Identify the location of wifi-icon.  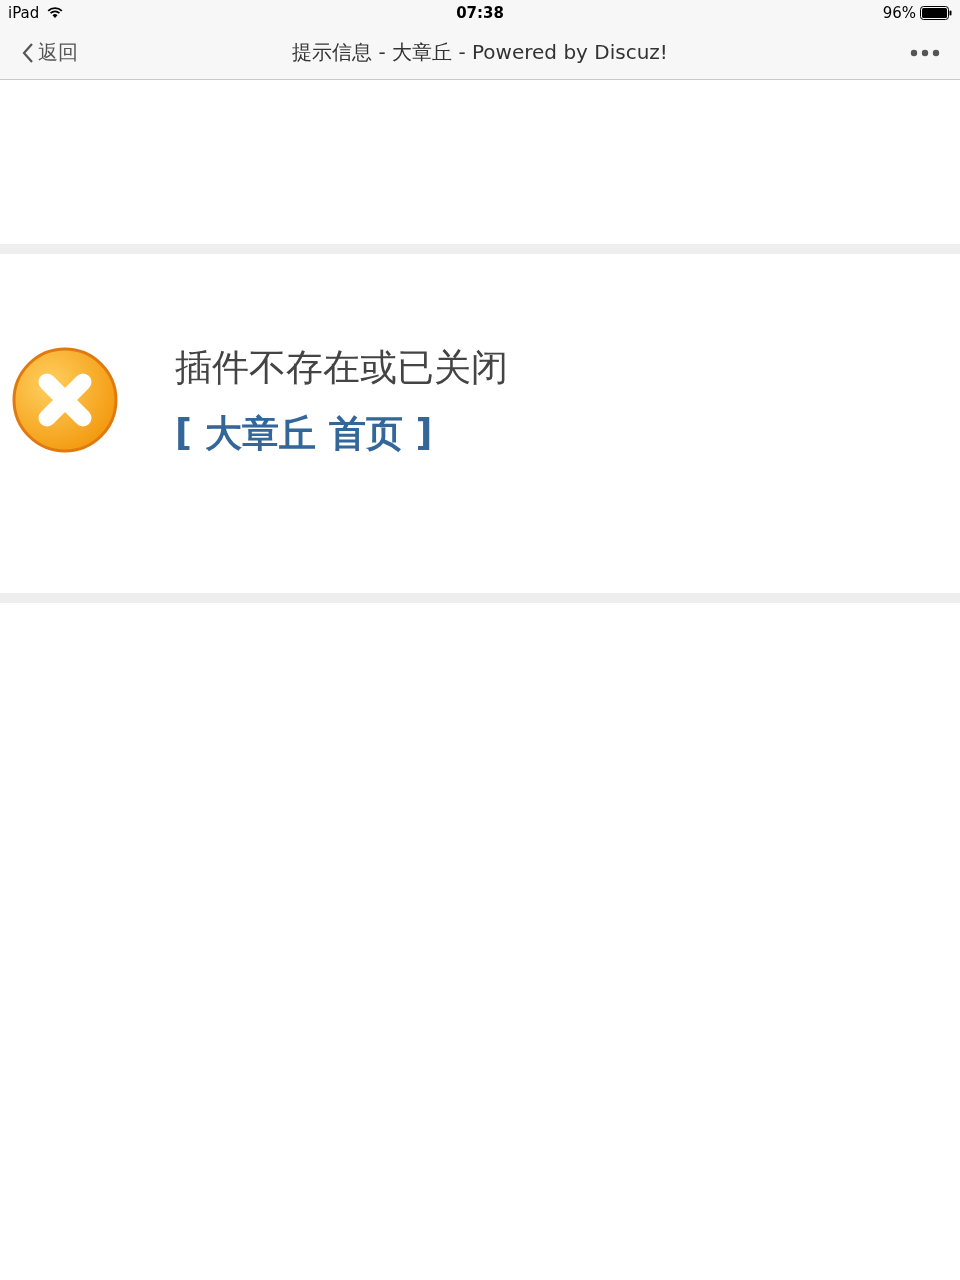
(55, 13).